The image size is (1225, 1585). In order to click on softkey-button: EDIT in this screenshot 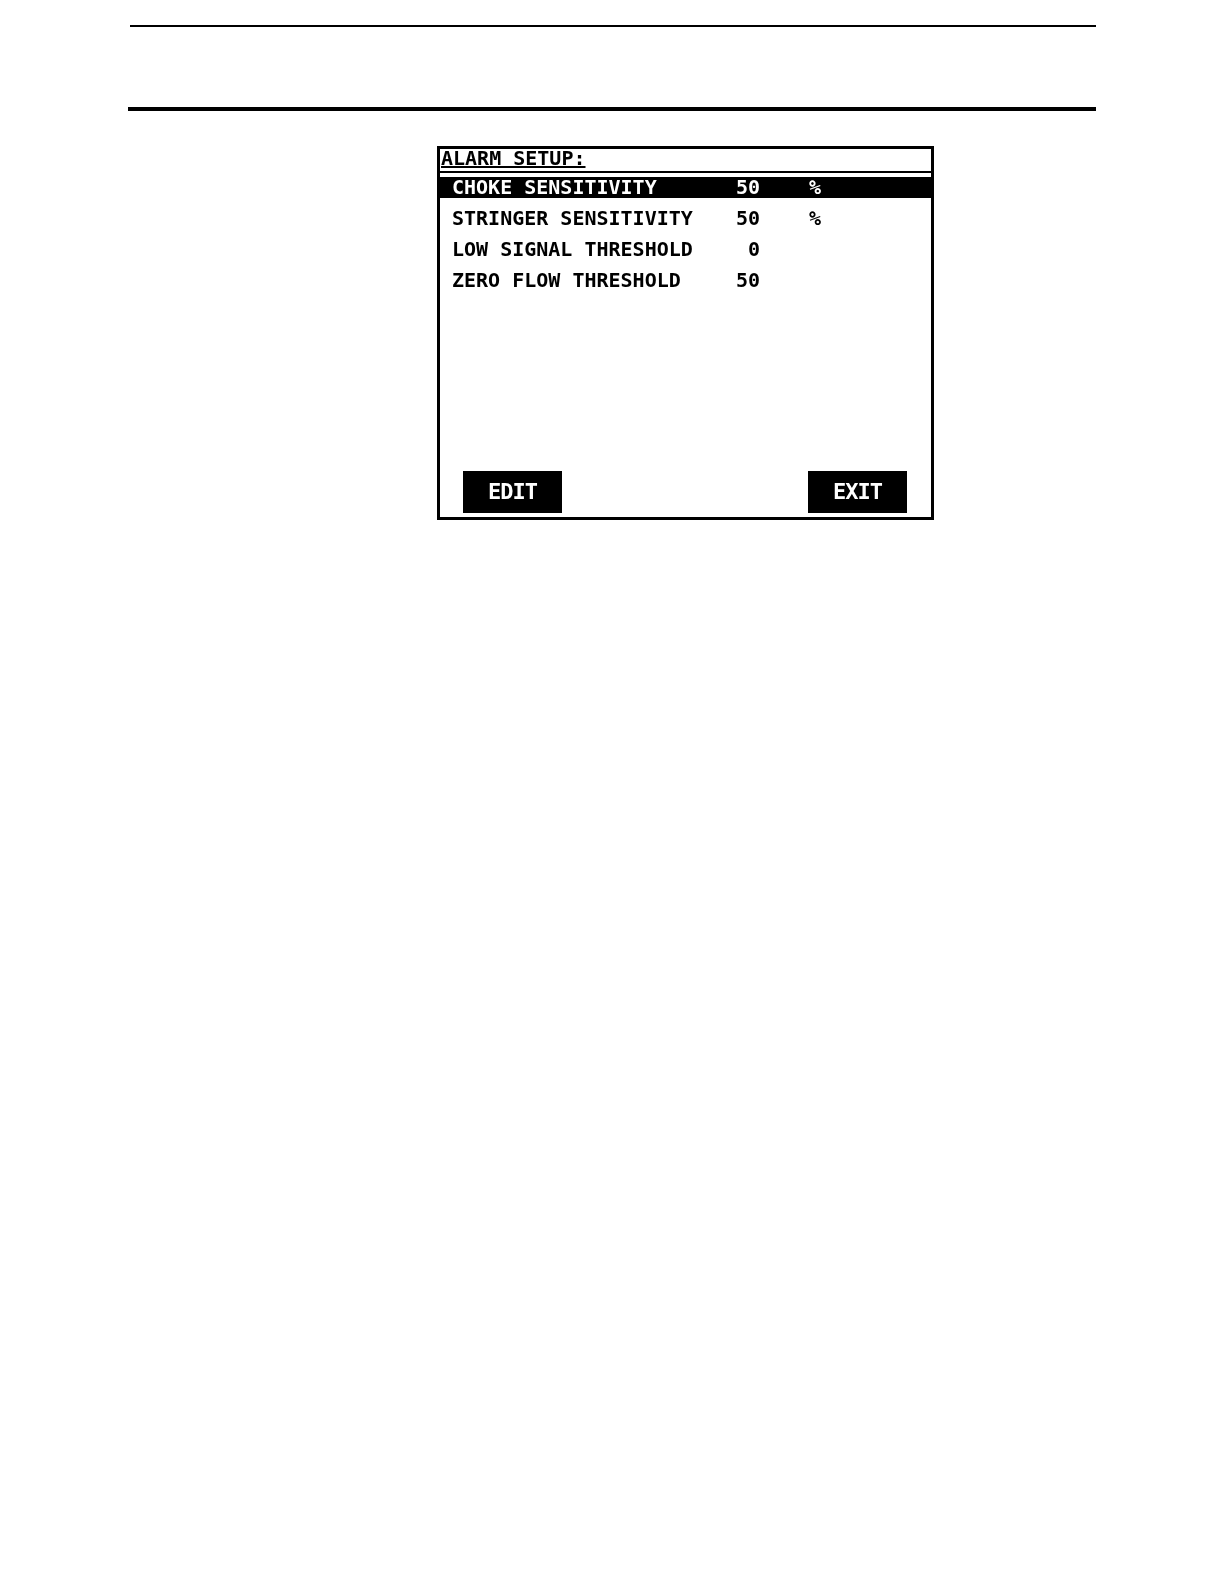, I will do `click(512, 492)`.